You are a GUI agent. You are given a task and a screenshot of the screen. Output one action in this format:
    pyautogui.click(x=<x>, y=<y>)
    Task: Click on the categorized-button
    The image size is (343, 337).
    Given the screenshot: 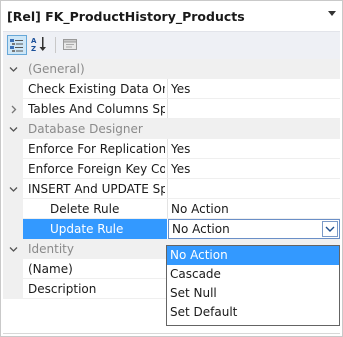 What is the action you would take?
    pyautogui.click(x=17, y=45)
    